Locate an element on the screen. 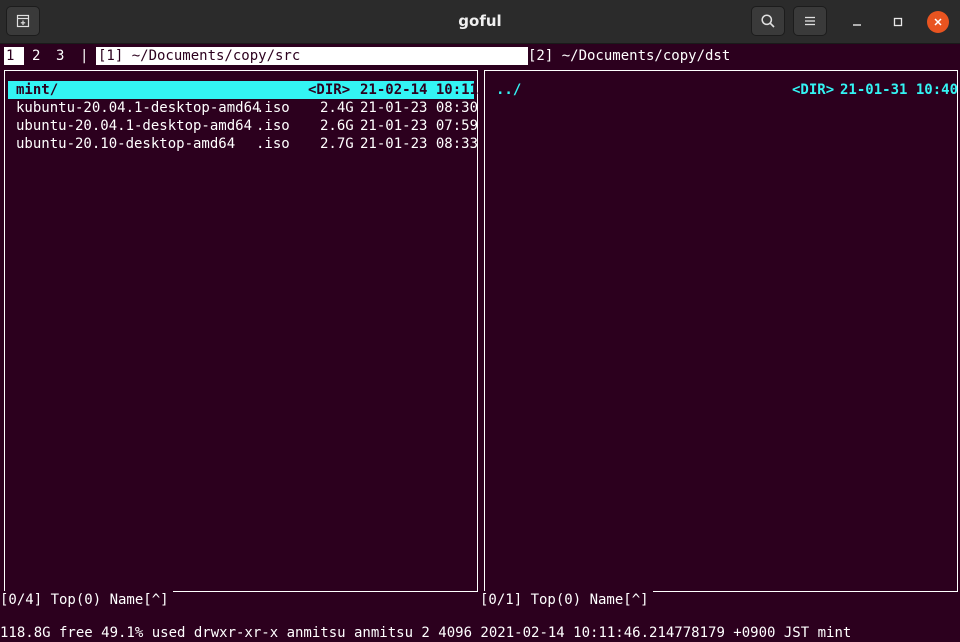 The width and height of the screenshot is (960, 642). close-button is located at coordinates (938, 22).